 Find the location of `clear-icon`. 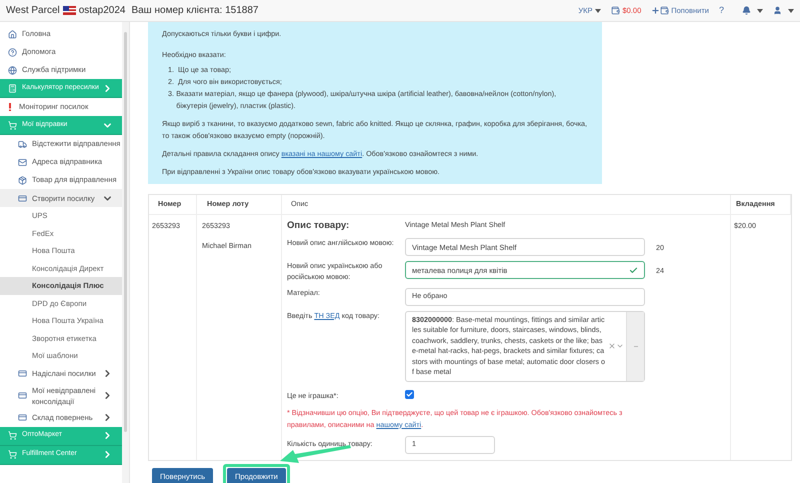

clear-icon is located at coordinates (612, 346).